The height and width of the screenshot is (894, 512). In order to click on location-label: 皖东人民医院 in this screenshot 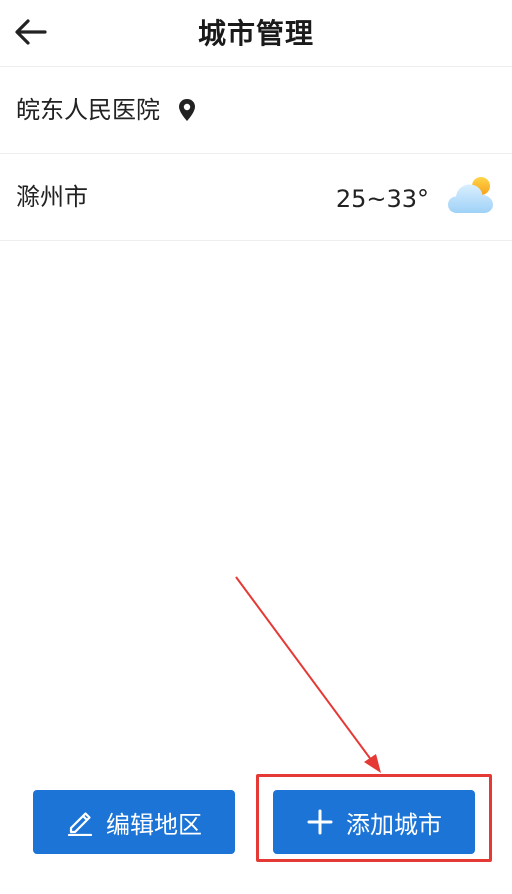, I will do `click(88, 110)`.